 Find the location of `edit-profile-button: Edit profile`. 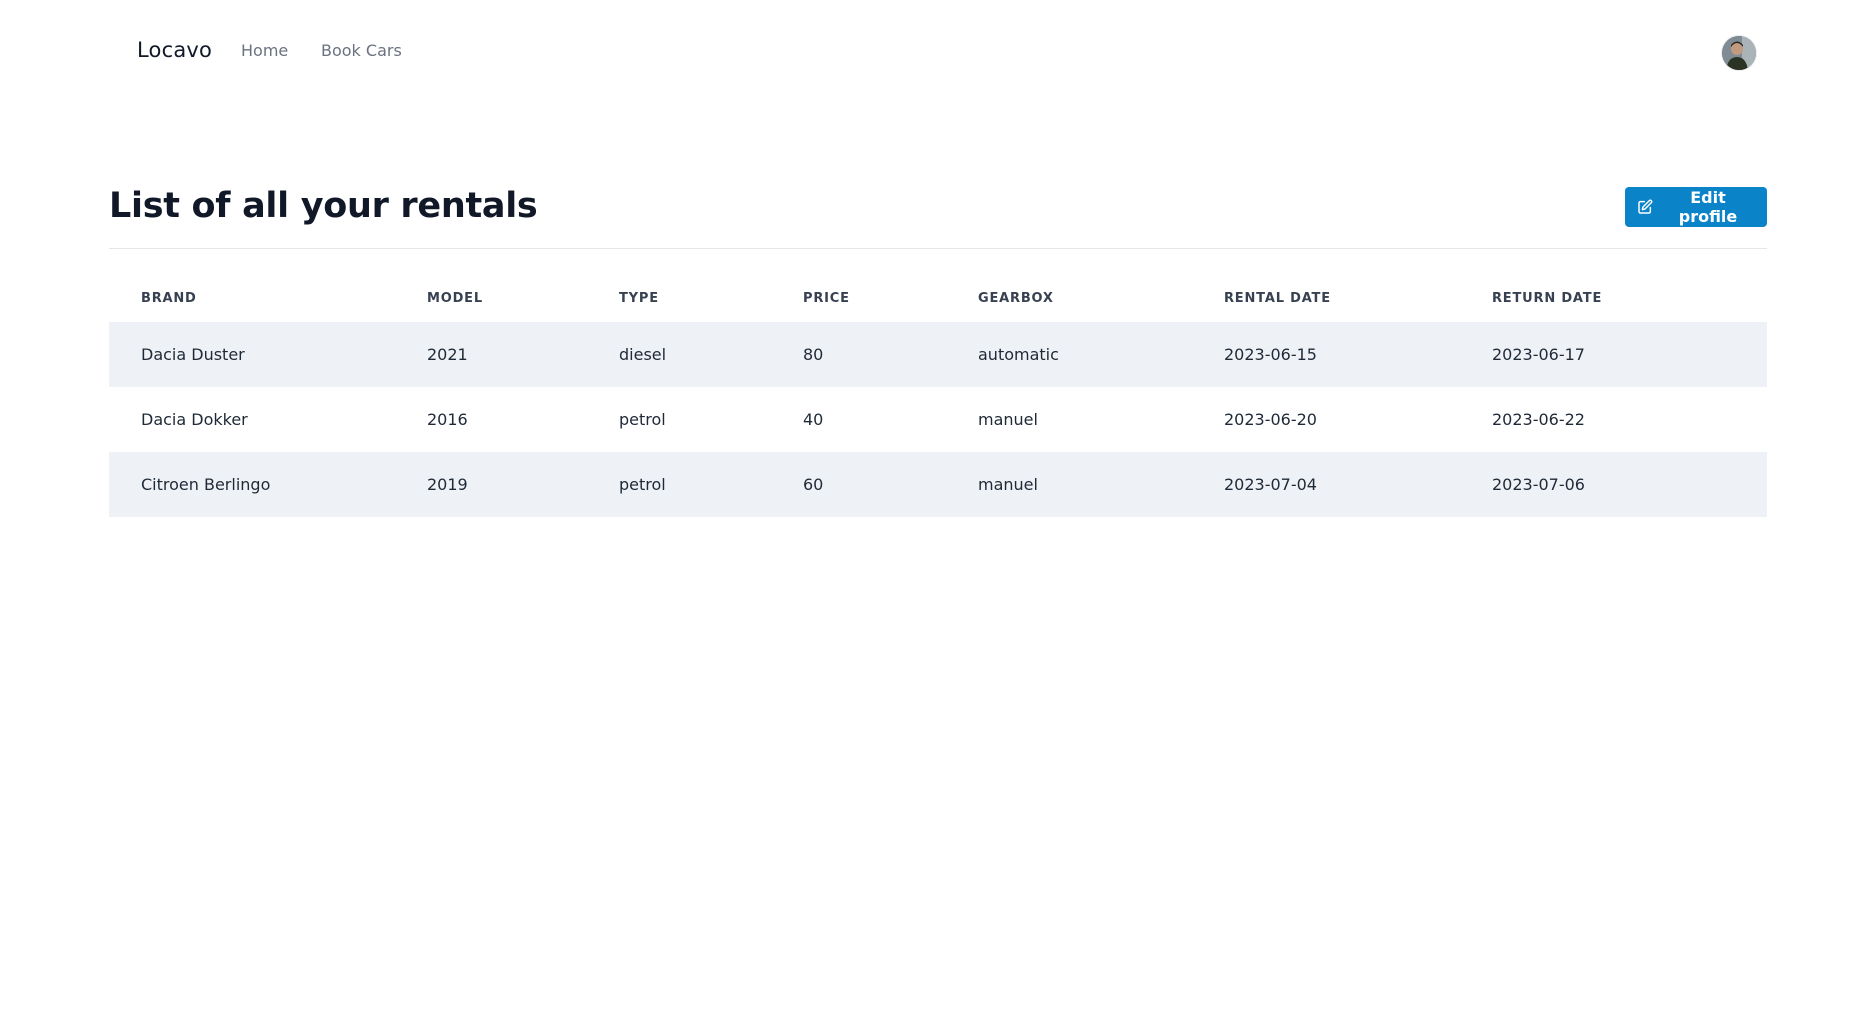

edit-profile-button: Edit profile is located at coordinates (1696, 207).